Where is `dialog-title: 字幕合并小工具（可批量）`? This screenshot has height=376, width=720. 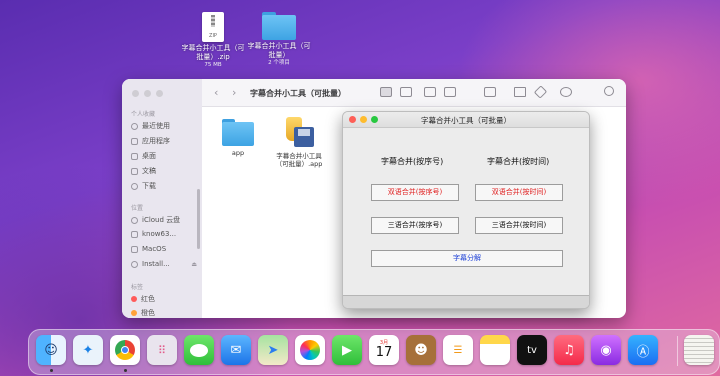
dialog-title: 字幕合并小工具（可批量） is located at coordinates (466, 120).